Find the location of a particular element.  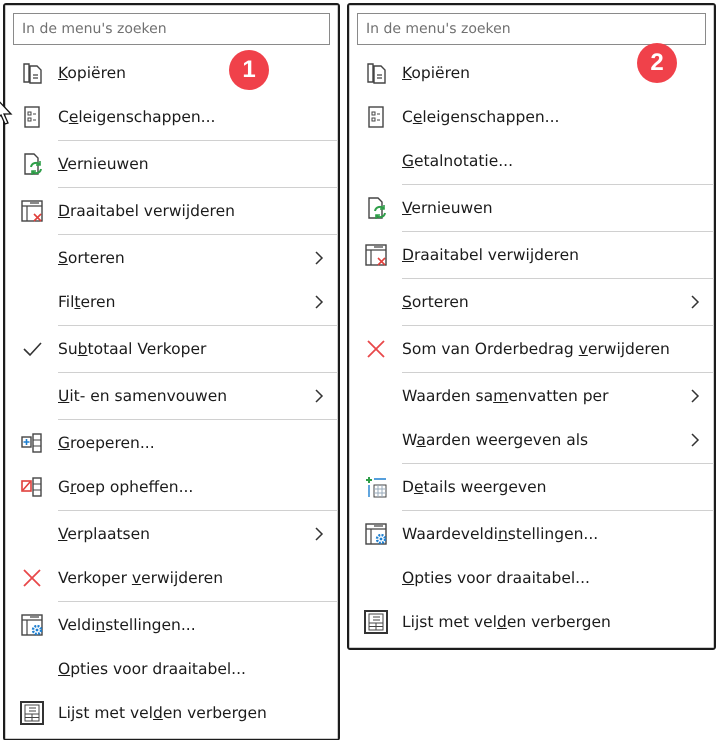

menu-item: Subtotaal Verkoper is located at coordinates (132, 349).